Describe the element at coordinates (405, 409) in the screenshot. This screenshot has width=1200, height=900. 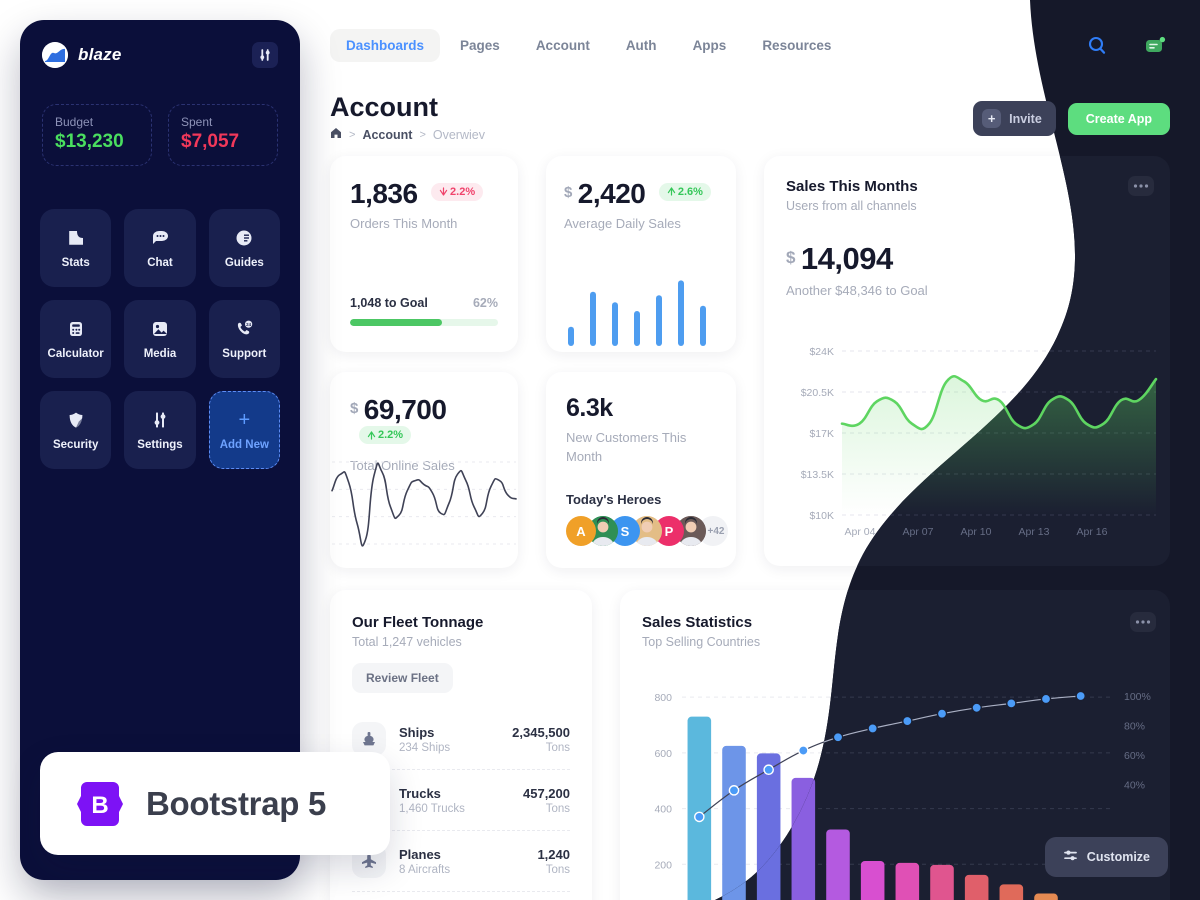
I see `online-value: 69,700` at that location.